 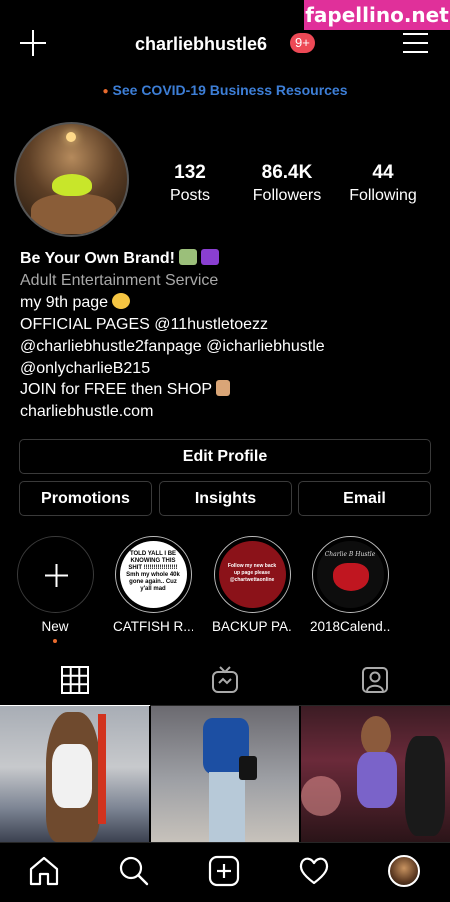 I want to click on tab-grid, so click(x=75, y=681).